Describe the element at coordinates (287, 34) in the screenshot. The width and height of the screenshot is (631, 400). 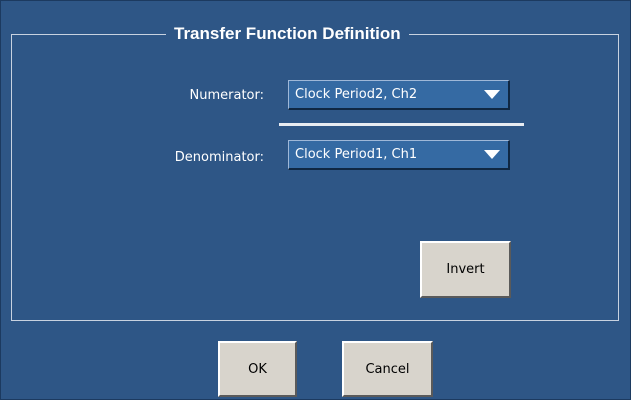
I see `group-title: Transfer Function Definition` at that location.